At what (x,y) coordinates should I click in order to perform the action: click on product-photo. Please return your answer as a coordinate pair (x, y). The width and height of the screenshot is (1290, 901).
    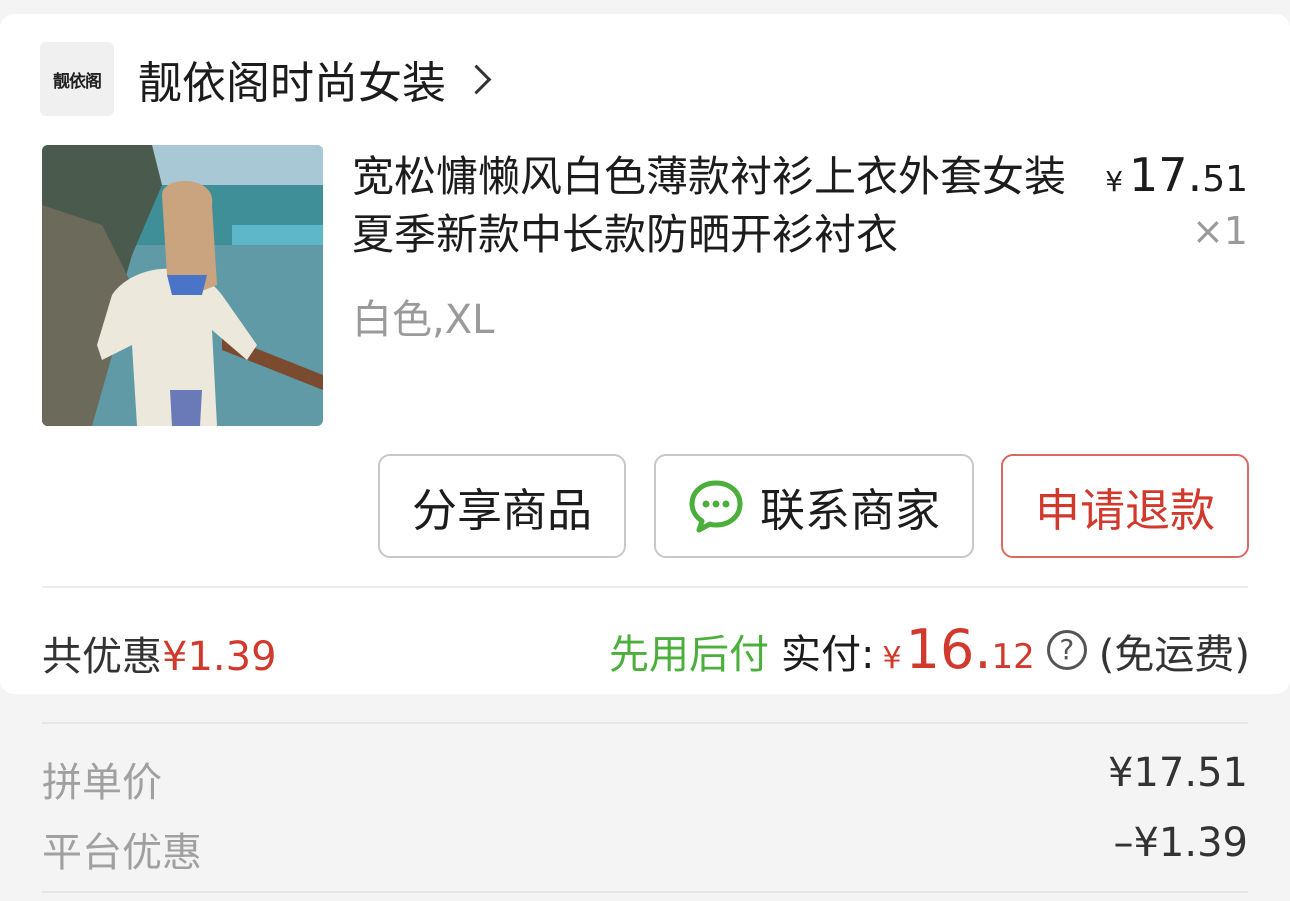
    Looking at the image, I should click on (182, 285).